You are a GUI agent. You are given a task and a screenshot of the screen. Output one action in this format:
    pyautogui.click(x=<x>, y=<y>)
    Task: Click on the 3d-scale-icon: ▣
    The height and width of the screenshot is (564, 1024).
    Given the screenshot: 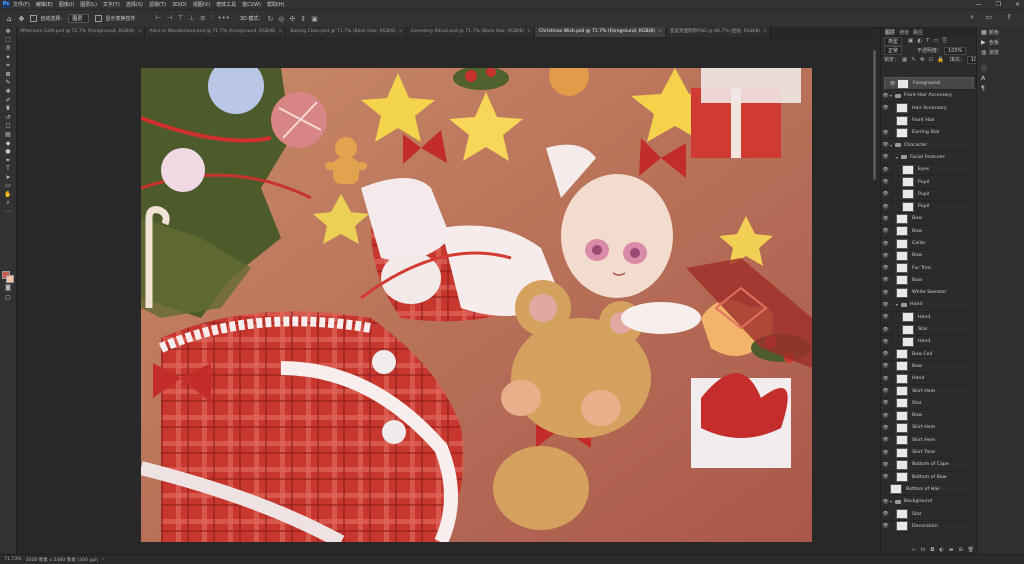 What is the action you would take?
    pyautogui.click(x=314, y=19)
    